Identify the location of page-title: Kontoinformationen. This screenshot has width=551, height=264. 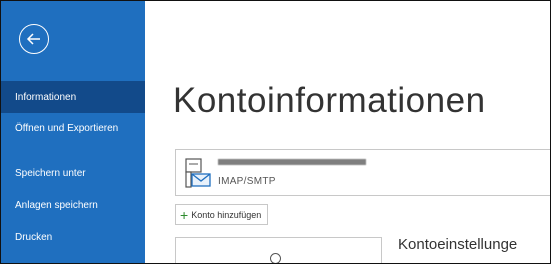
(329, 100).